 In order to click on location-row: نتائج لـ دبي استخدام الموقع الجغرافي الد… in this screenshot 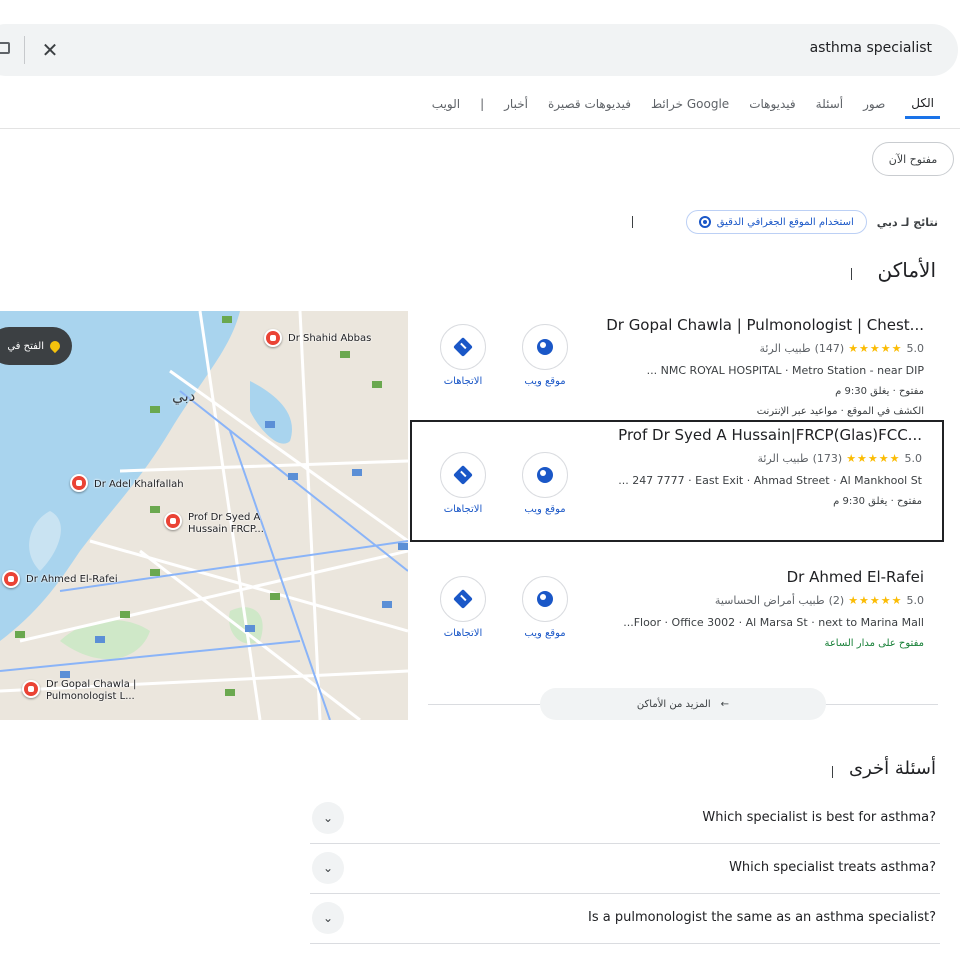, I will do `click(811, 222)`.